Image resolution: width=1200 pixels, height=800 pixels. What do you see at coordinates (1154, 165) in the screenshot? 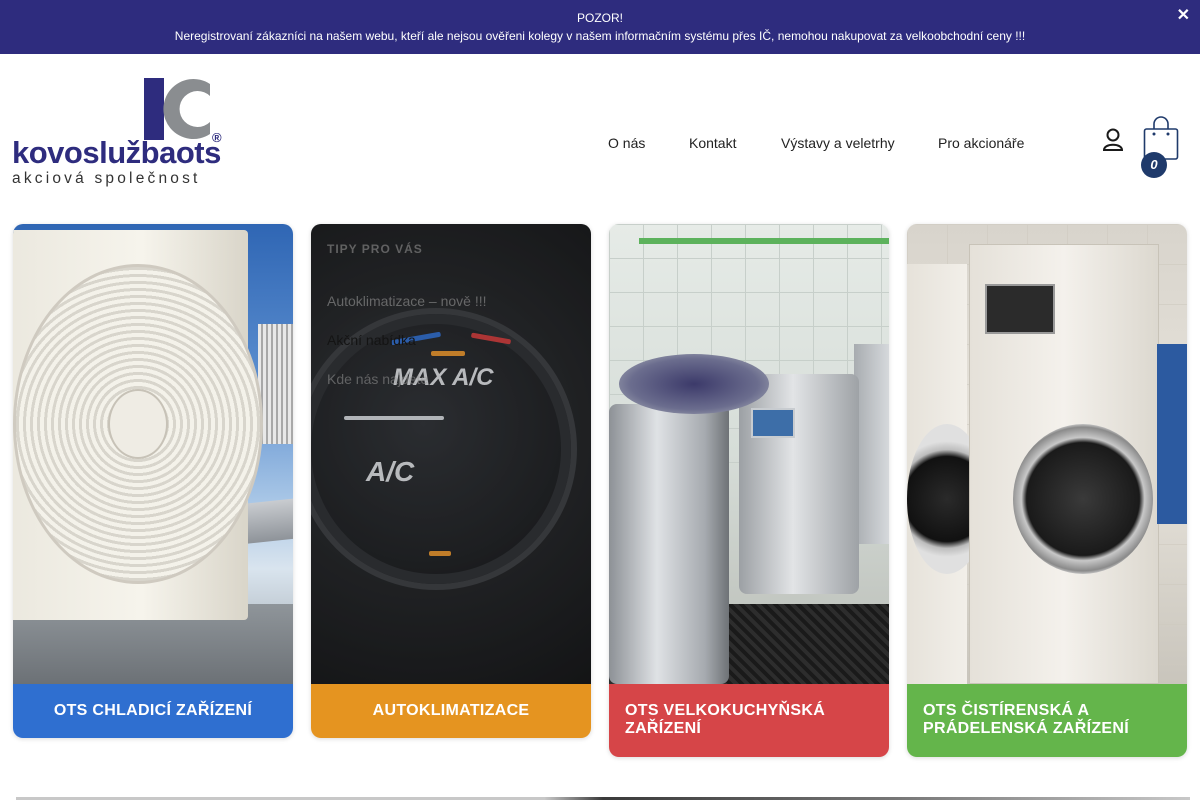
I see `cart-count-badge: 0` at bounding box center [1154, 165].